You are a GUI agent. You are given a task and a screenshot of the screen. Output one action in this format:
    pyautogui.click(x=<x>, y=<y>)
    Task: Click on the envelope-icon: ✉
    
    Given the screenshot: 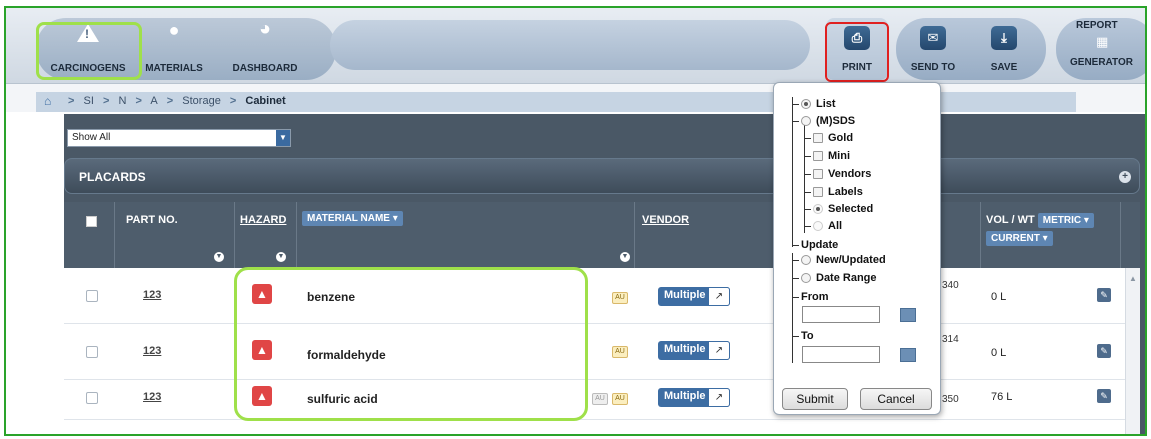 What is the action you would take?
    pyautogui.click(x=933, y=38)
    